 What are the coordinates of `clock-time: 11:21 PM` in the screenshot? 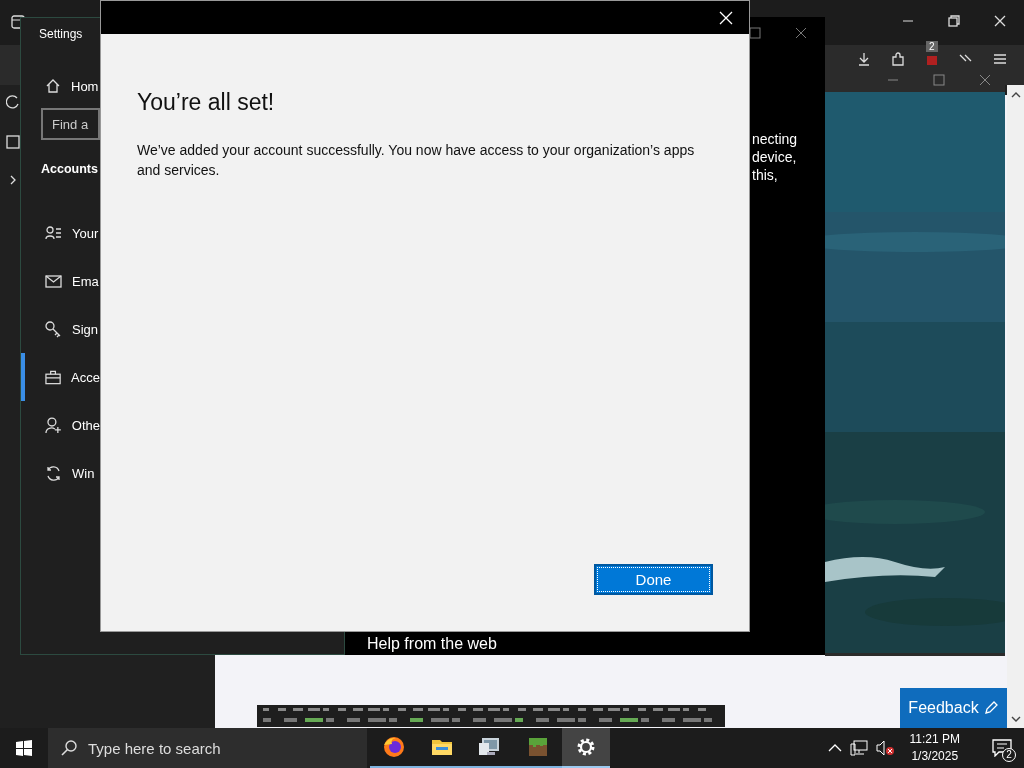 It's located at (934, 739).